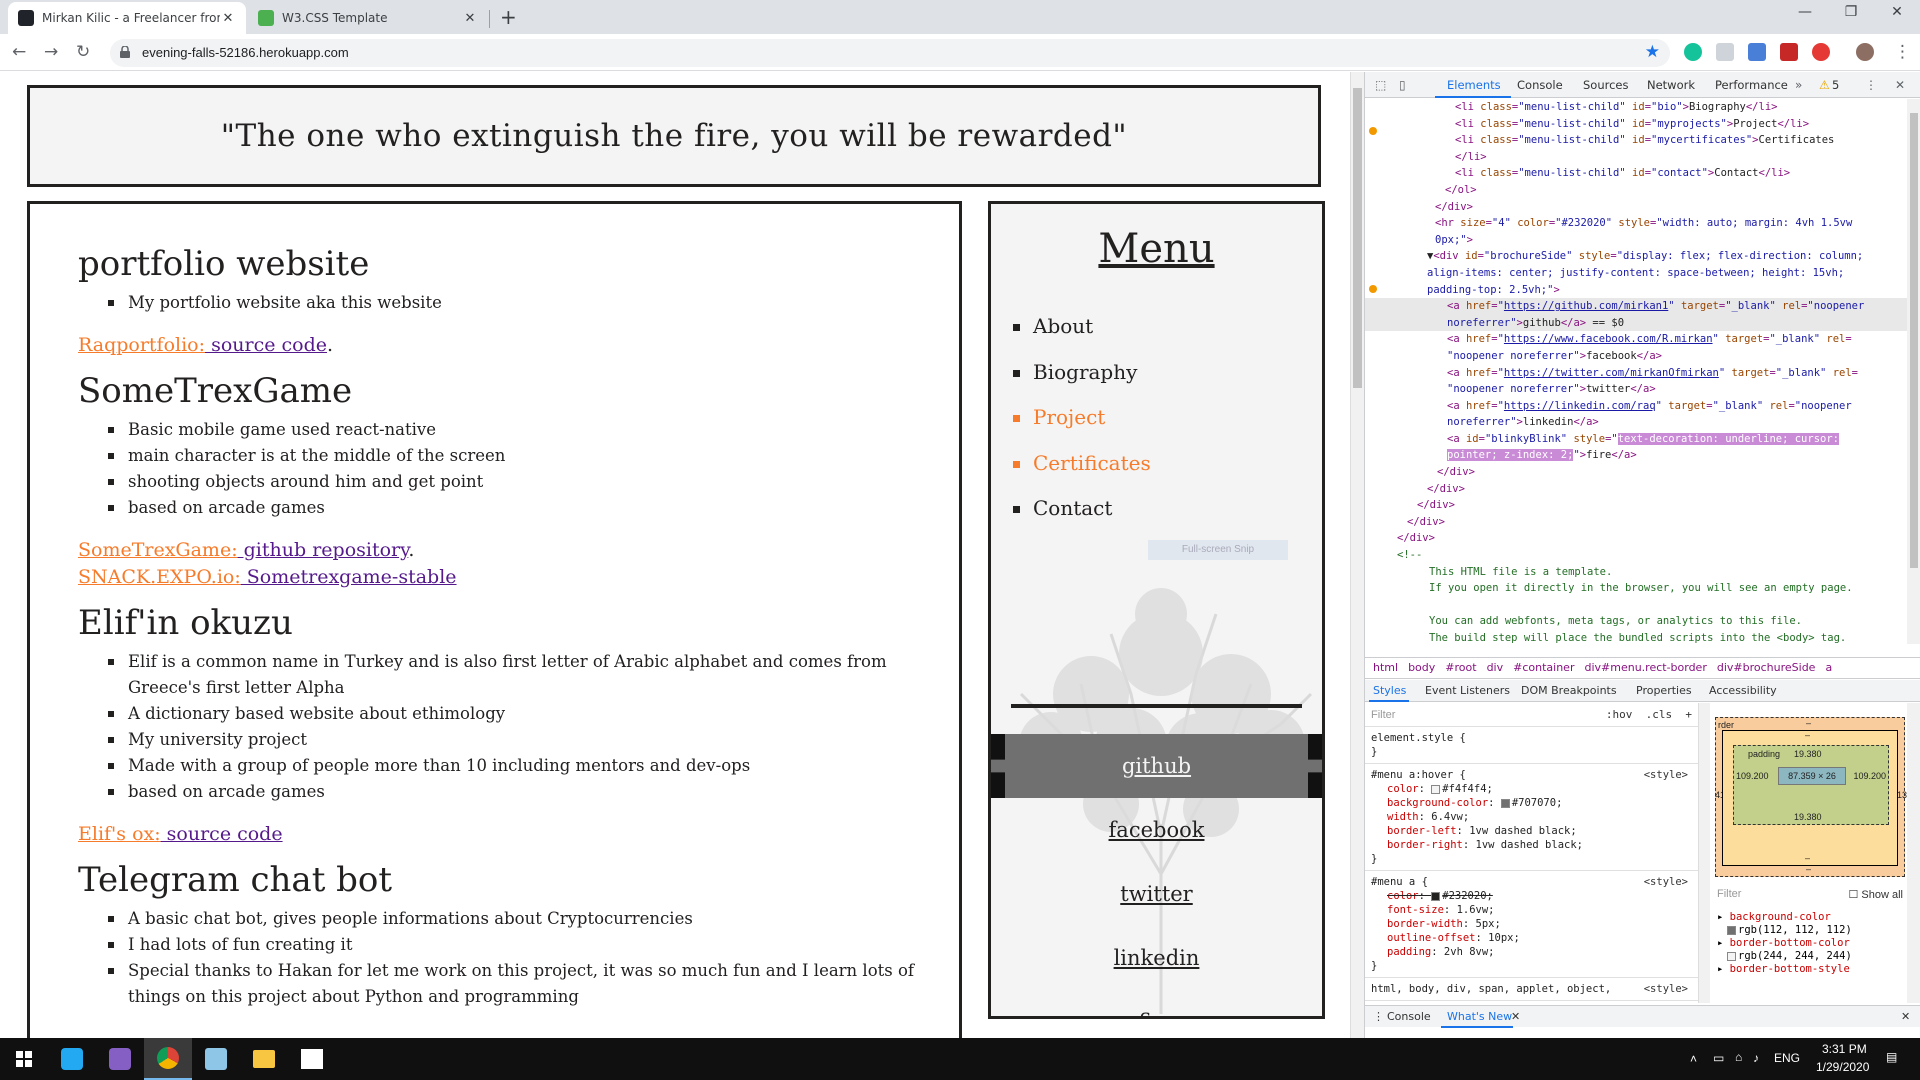  Describe the element at coordinates (1531, 952) in the screenshot. I see `css-property: padding: 2vh 8vw;` at that location.